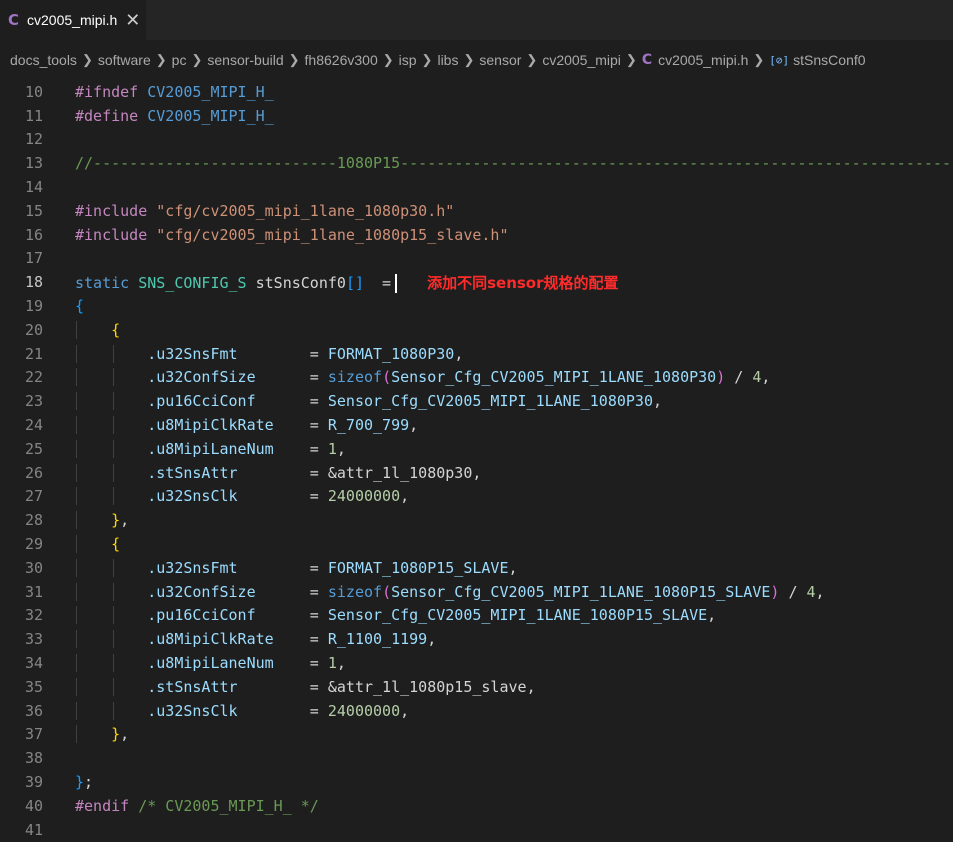  What do you see at coordinates (364, 496) in the screenshot?
I see `field-value: 24000000` at bounding box center [364, 496].